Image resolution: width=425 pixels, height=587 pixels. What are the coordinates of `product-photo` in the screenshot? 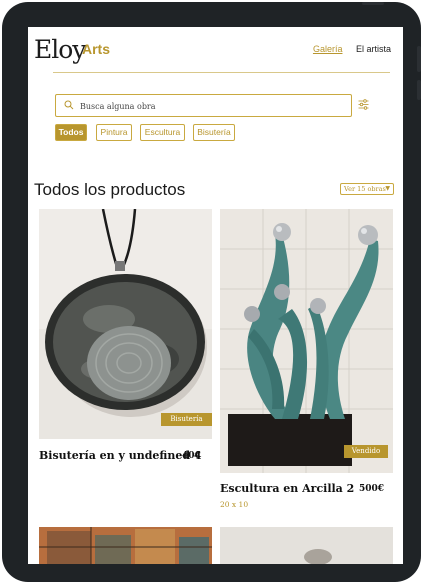 It's located at (306, 545).